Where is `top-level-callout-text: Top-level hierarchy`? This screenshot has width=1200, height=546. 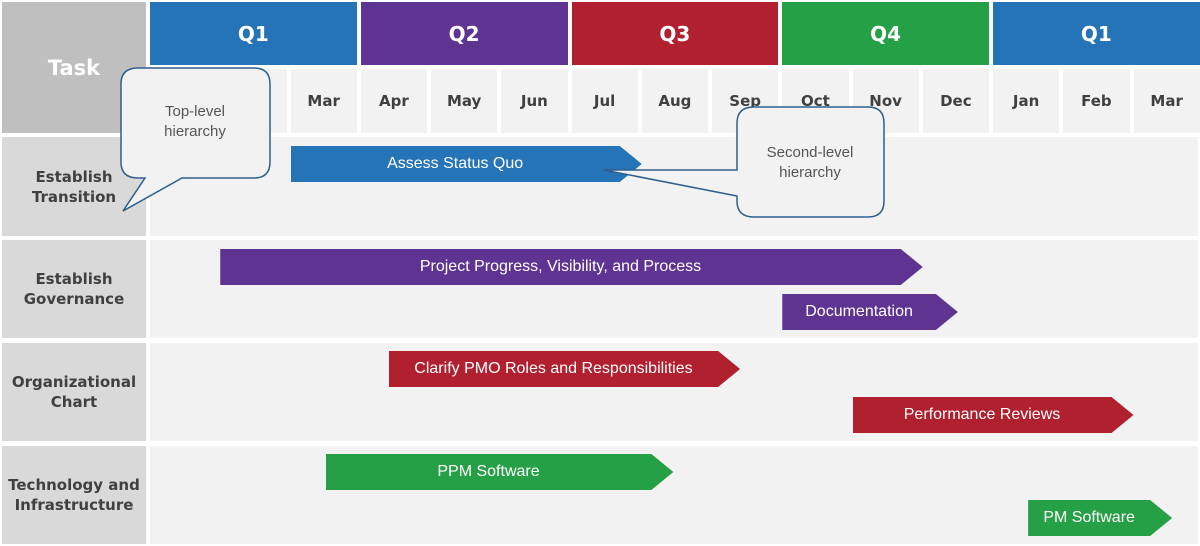 top-level-callout-text: Top-level hierarchy is located at coordinates (195, 121).